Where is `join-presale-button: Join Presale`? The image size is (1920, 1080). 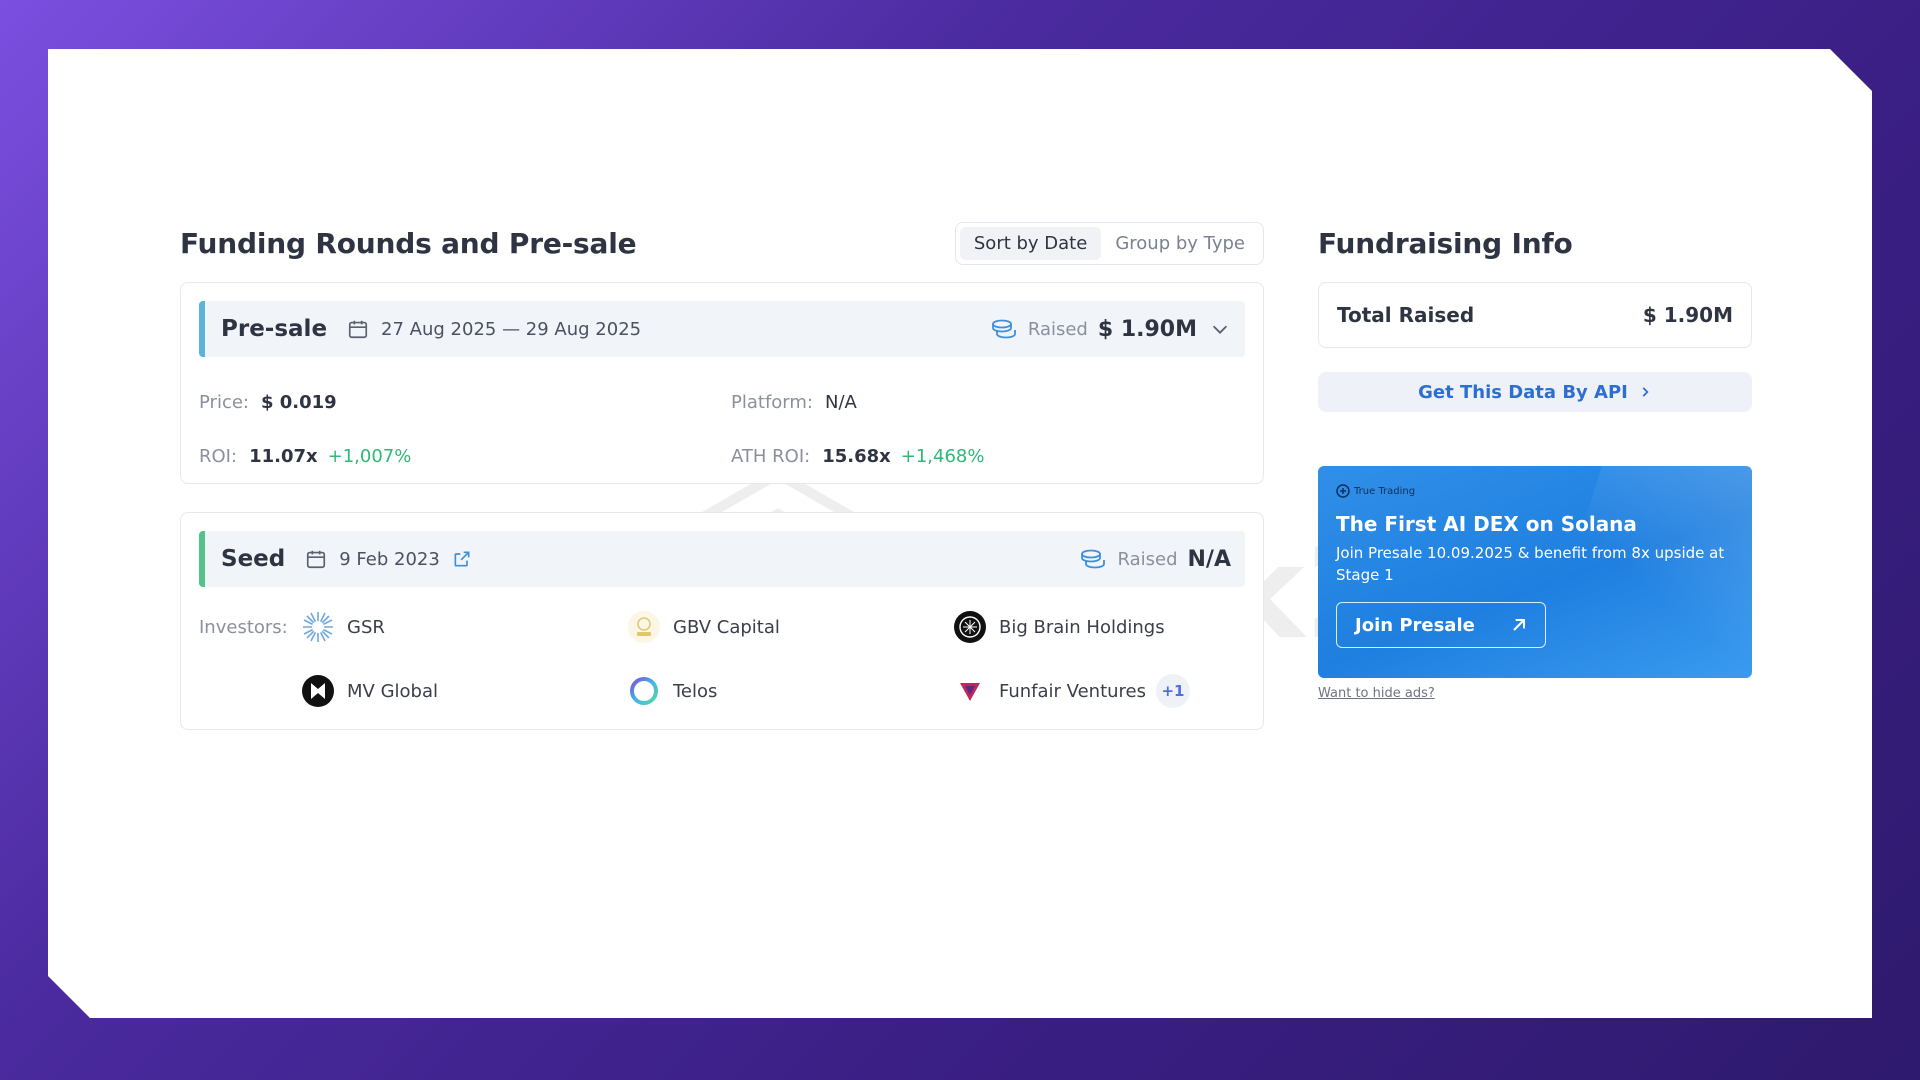
join-presale-button: Join Presale is located at coordinates (1441, 625).